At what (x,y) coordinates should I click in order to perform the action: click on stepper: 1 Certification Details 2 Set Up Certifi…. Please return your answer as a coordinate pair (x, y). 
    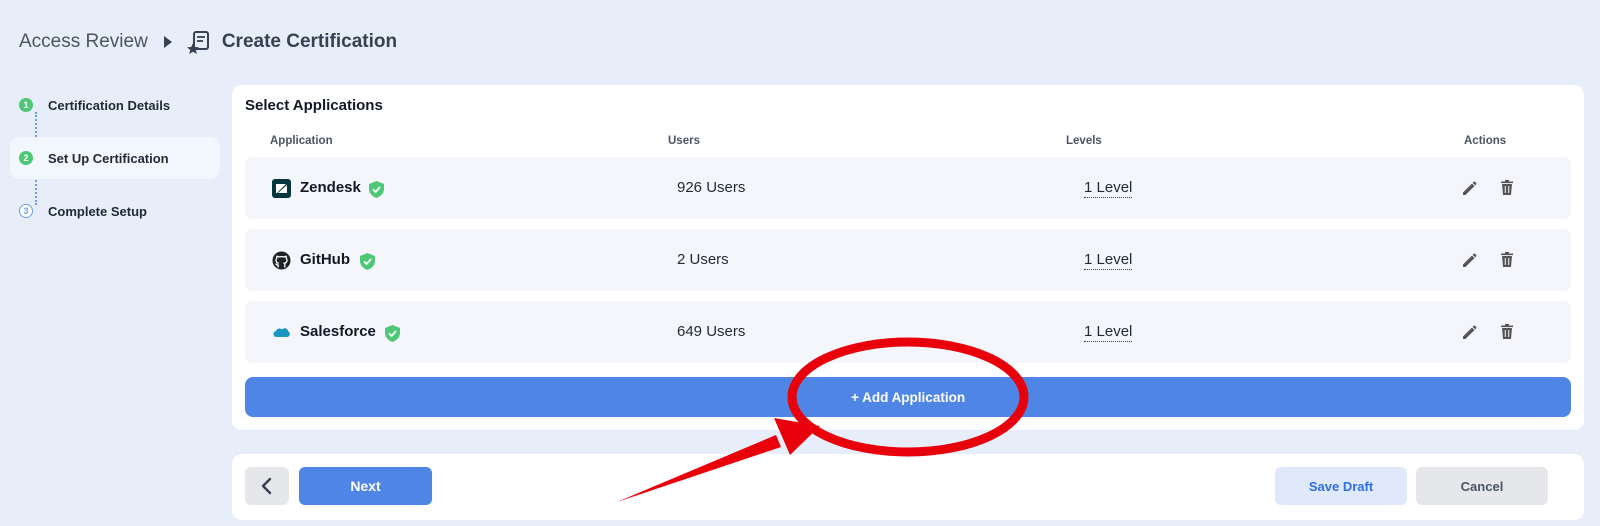
    Looking at the image, I should click on (115, 163).